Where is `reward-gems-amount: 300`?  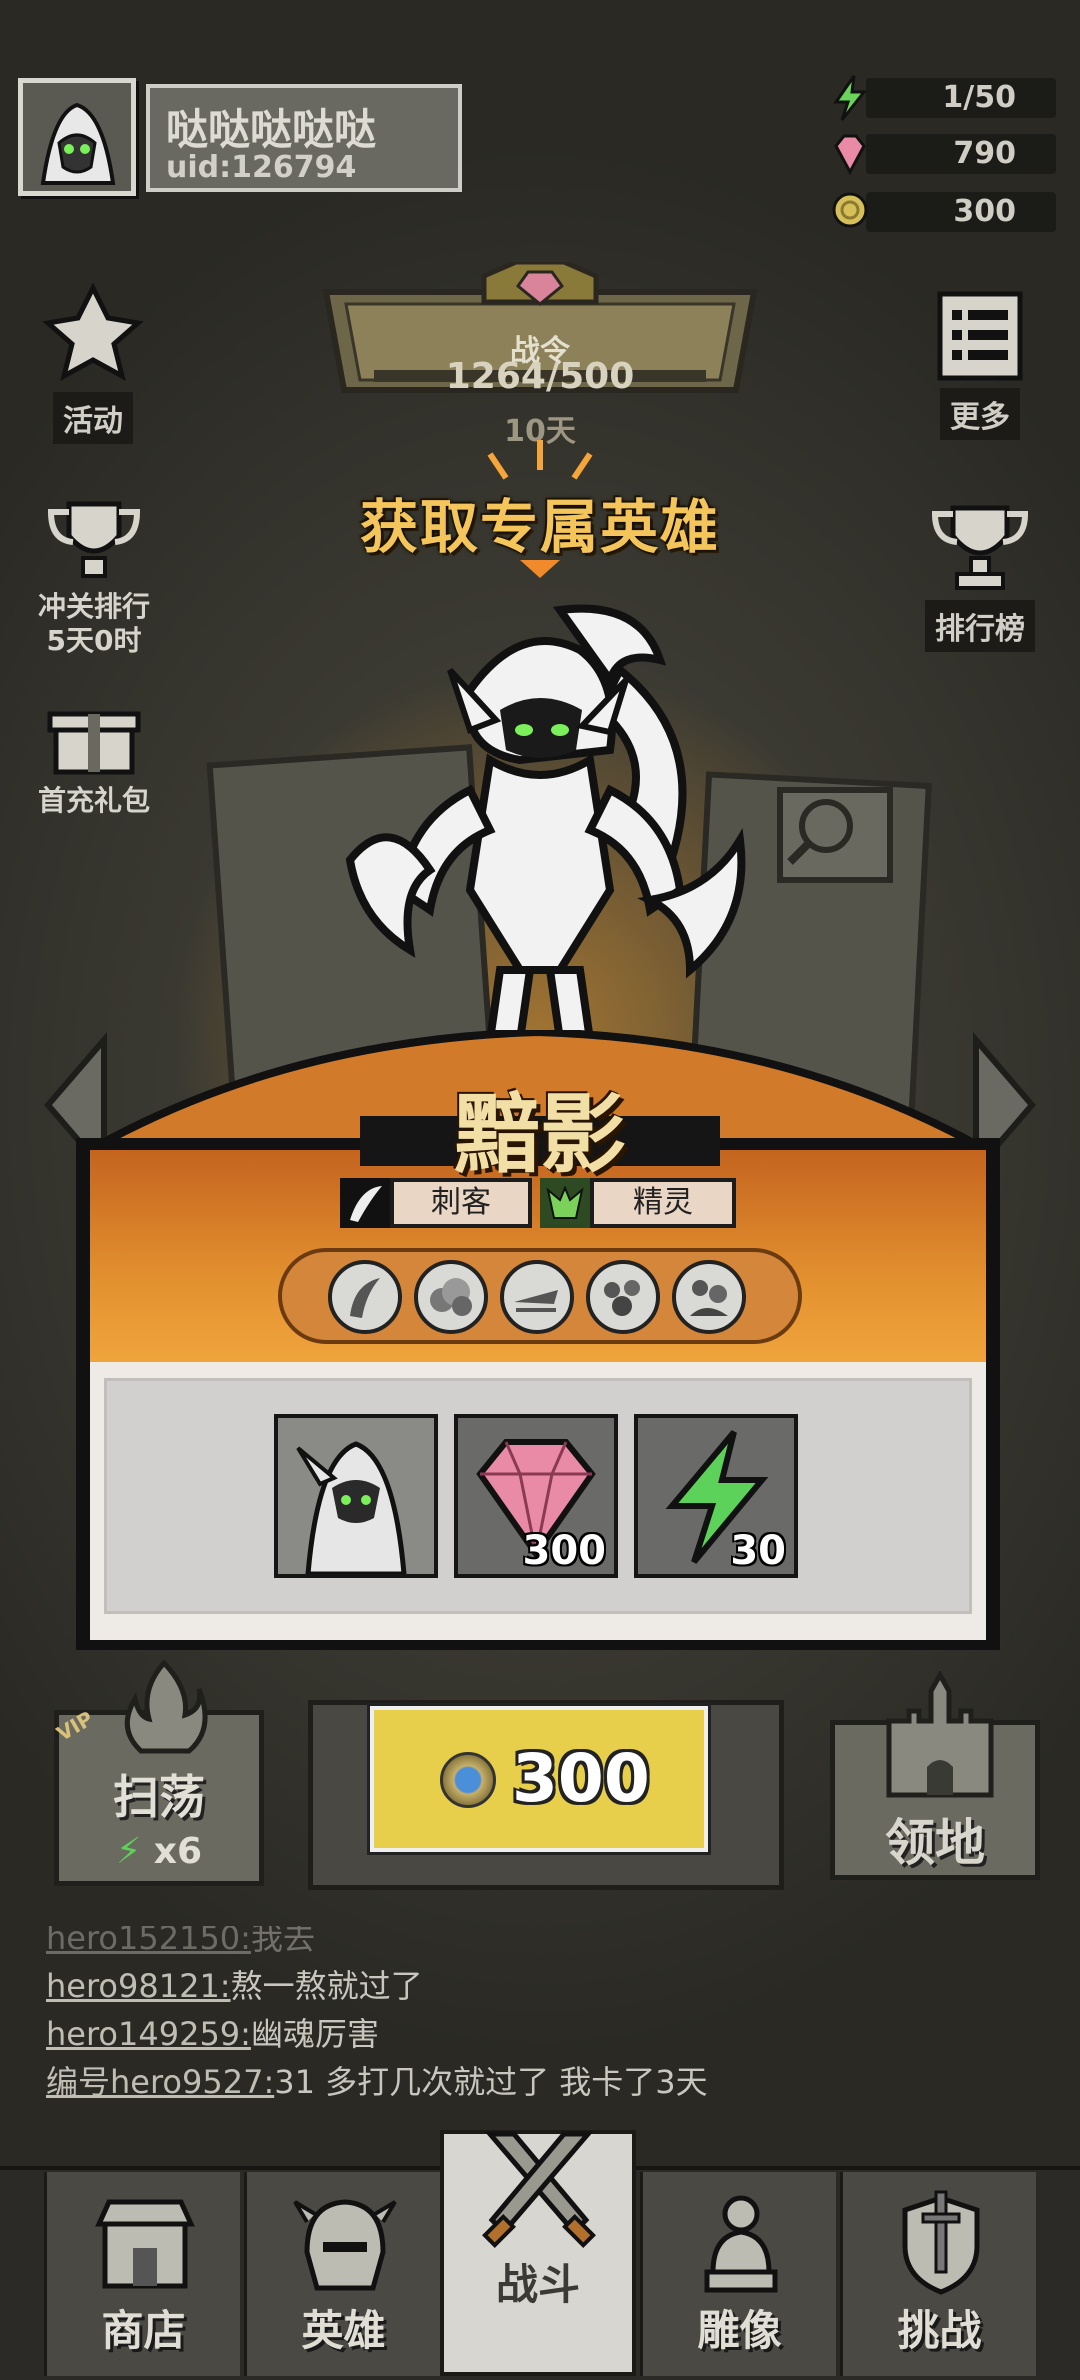 reward-gems-amount: 300 is located at coordinates (564, 1551).